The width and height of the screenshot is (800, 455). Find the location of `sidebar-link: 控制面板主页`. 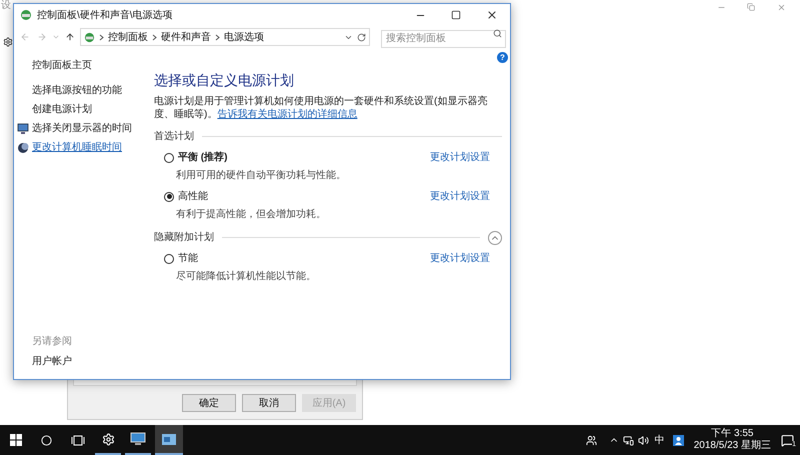

sidebar-link: 控制面板主页 is located at coordinates (93, 65).